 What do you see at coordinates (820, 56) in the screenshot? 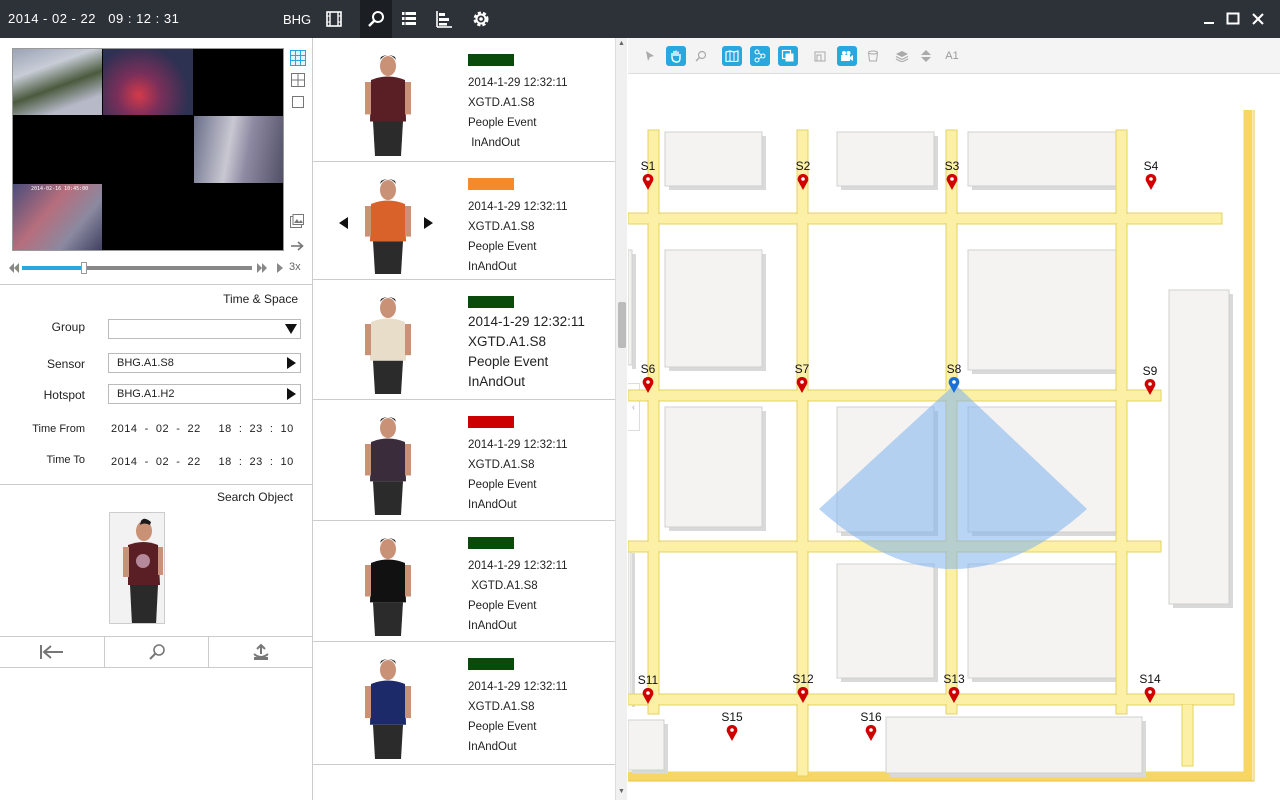
I see `room-icon` at bounding box center [820, 56].